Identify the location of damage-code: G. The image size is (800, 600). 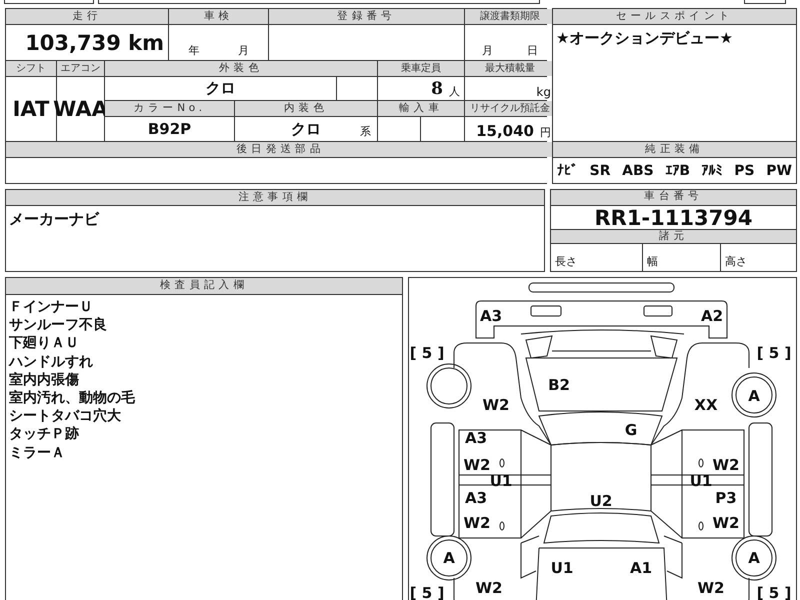
(631, 430).